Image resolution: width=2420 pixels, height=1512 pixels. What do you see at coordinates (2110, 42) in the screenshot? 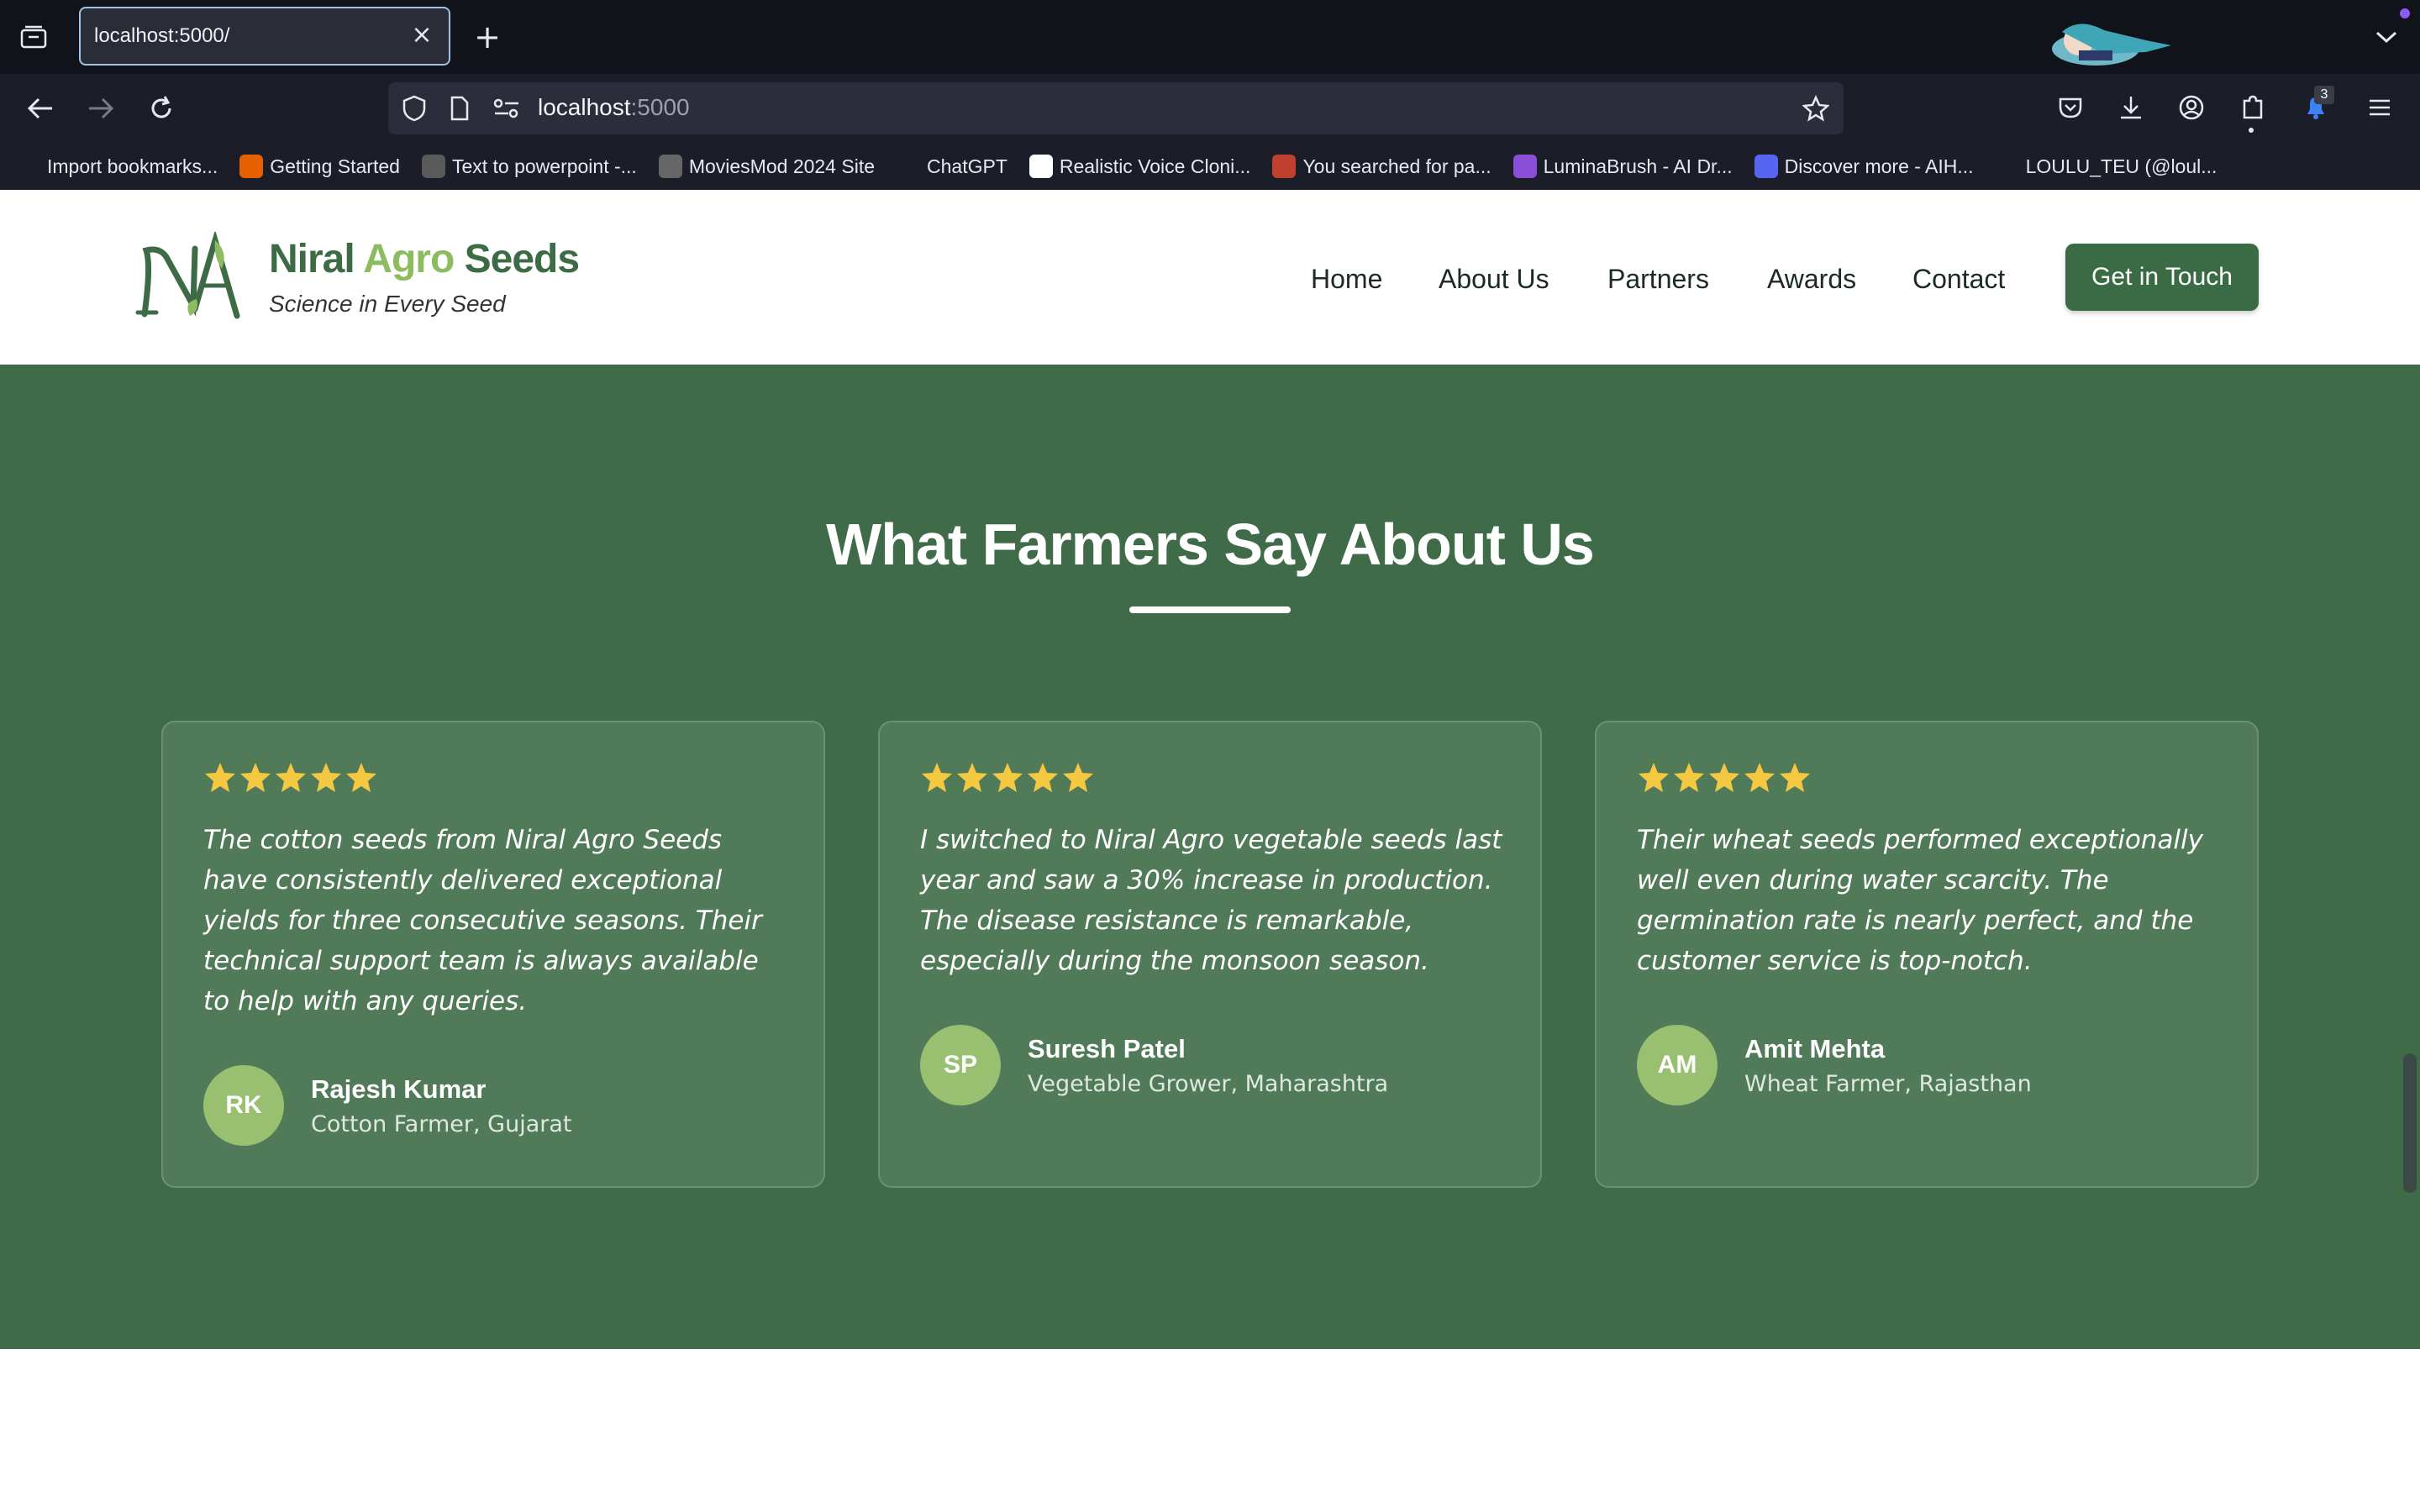
I see `user-avatar-image` at bounding box center [2110, 42].